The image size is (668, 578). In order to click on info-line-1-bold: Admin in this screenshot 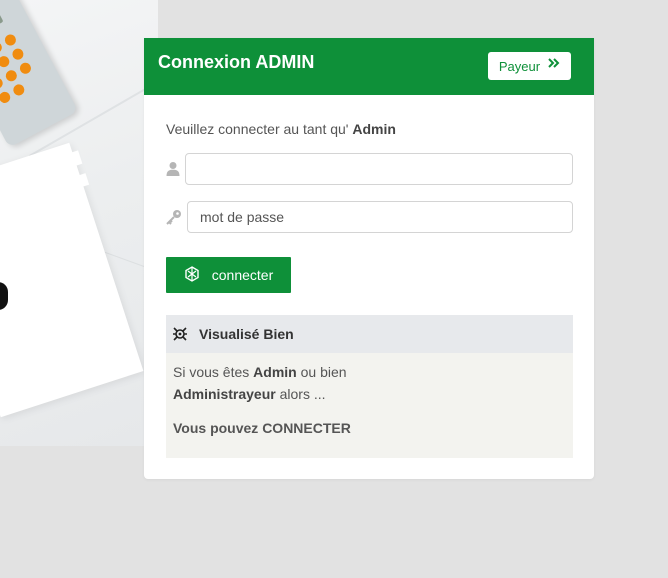, I will do `click(275, 372)`.